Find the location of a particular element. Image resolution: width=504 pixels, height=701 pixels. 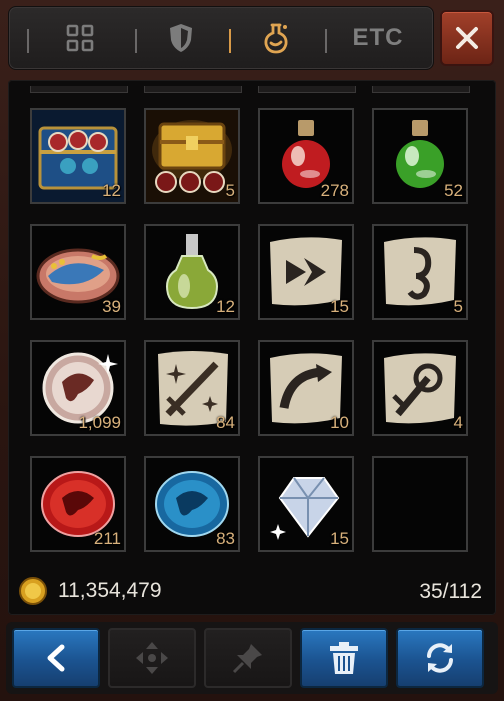

close-icon is located at coordinates (467, 38).